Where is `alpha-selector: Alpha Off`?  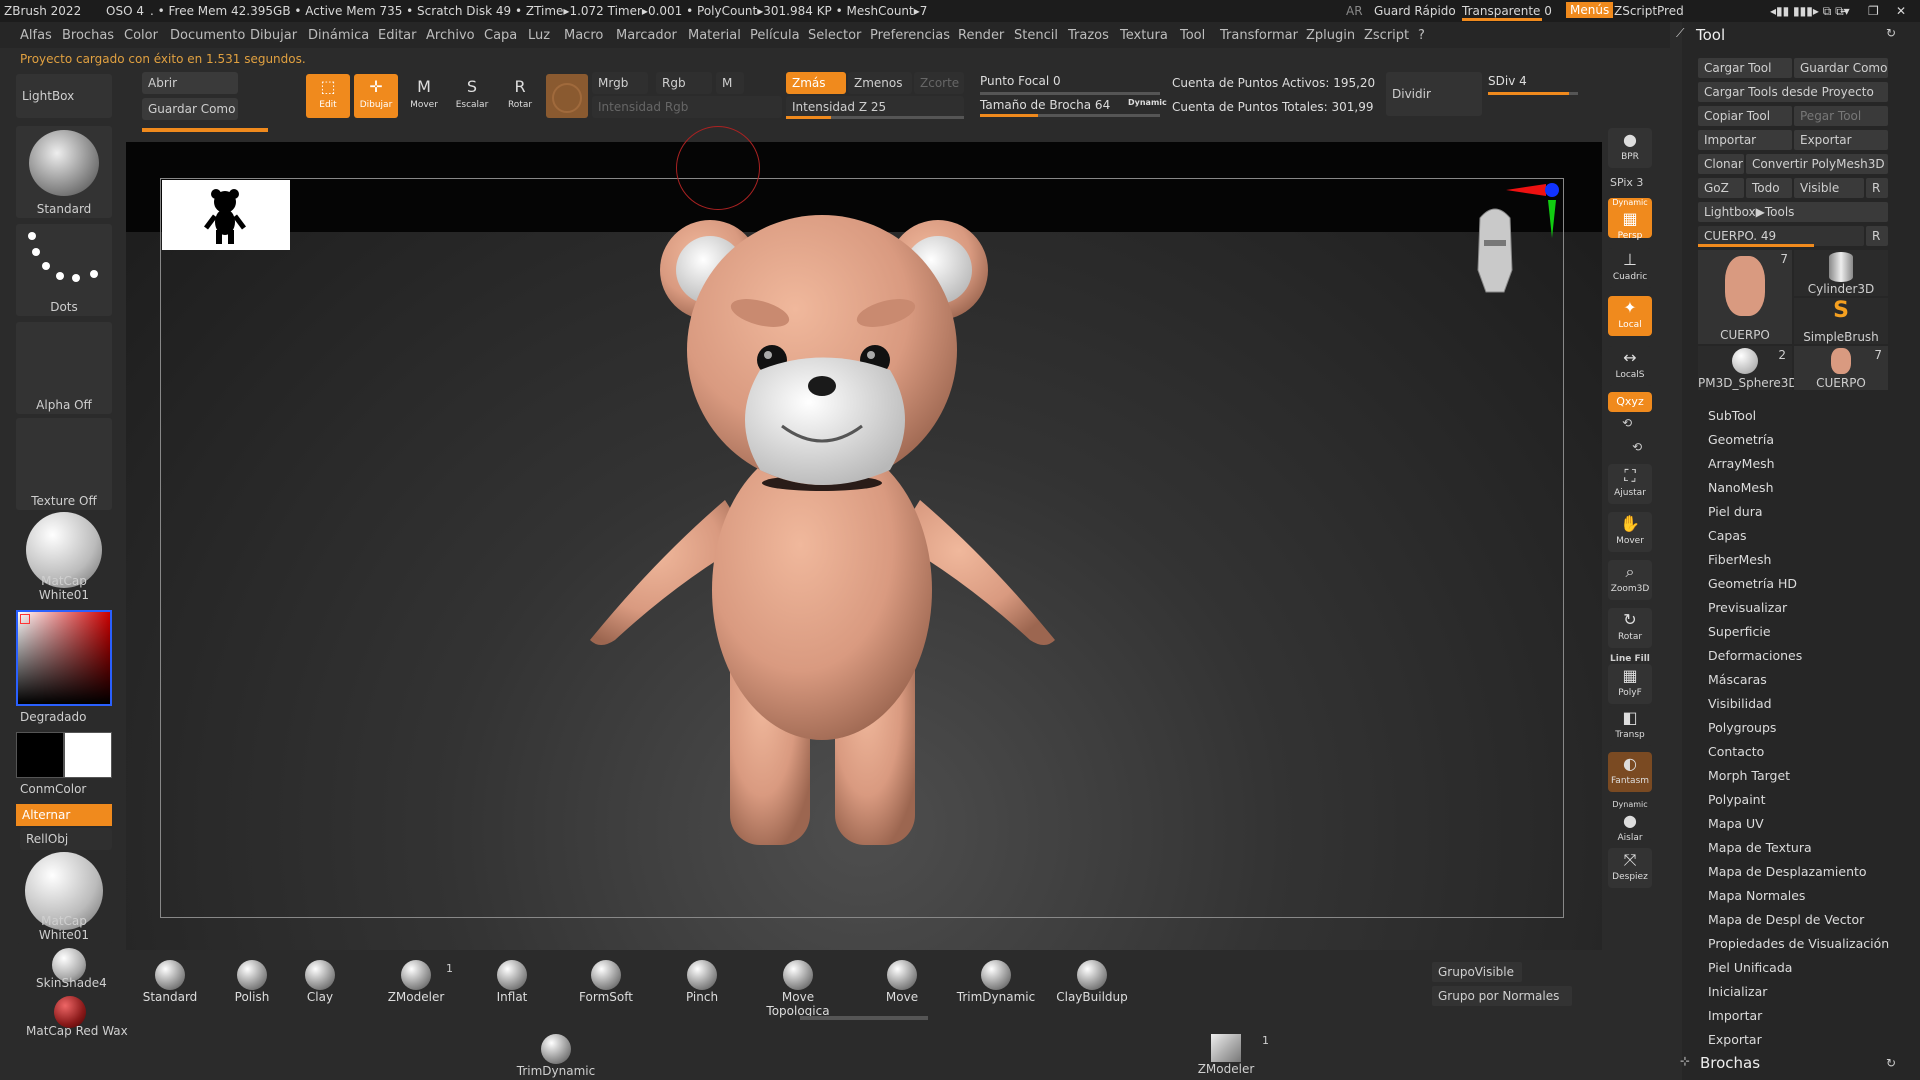 alpha-selector: Alpha Off is located at coordinates (64, 368).